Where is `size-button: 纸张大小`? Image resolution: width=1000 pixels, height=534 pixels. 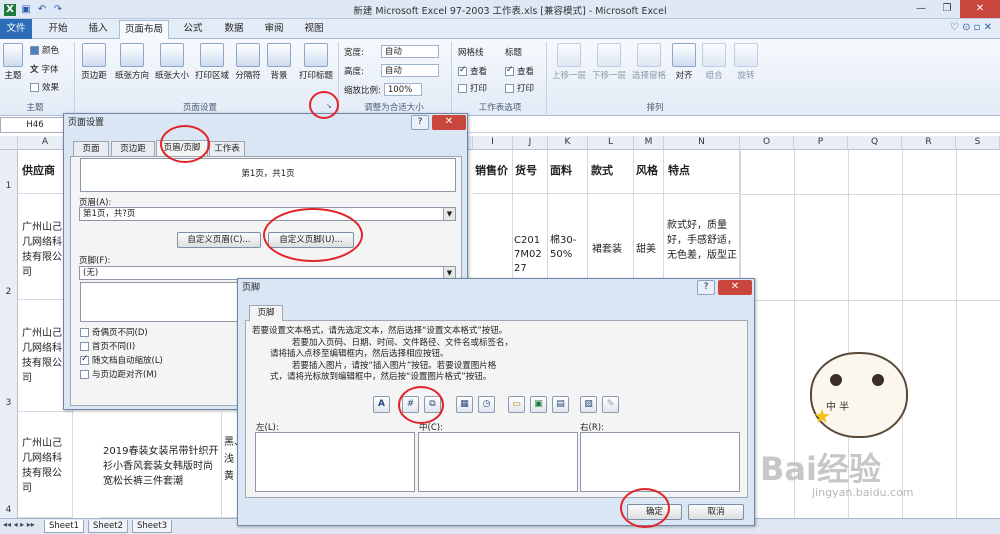
size-button: 纸张大小 is located at coordinates (172, 62).